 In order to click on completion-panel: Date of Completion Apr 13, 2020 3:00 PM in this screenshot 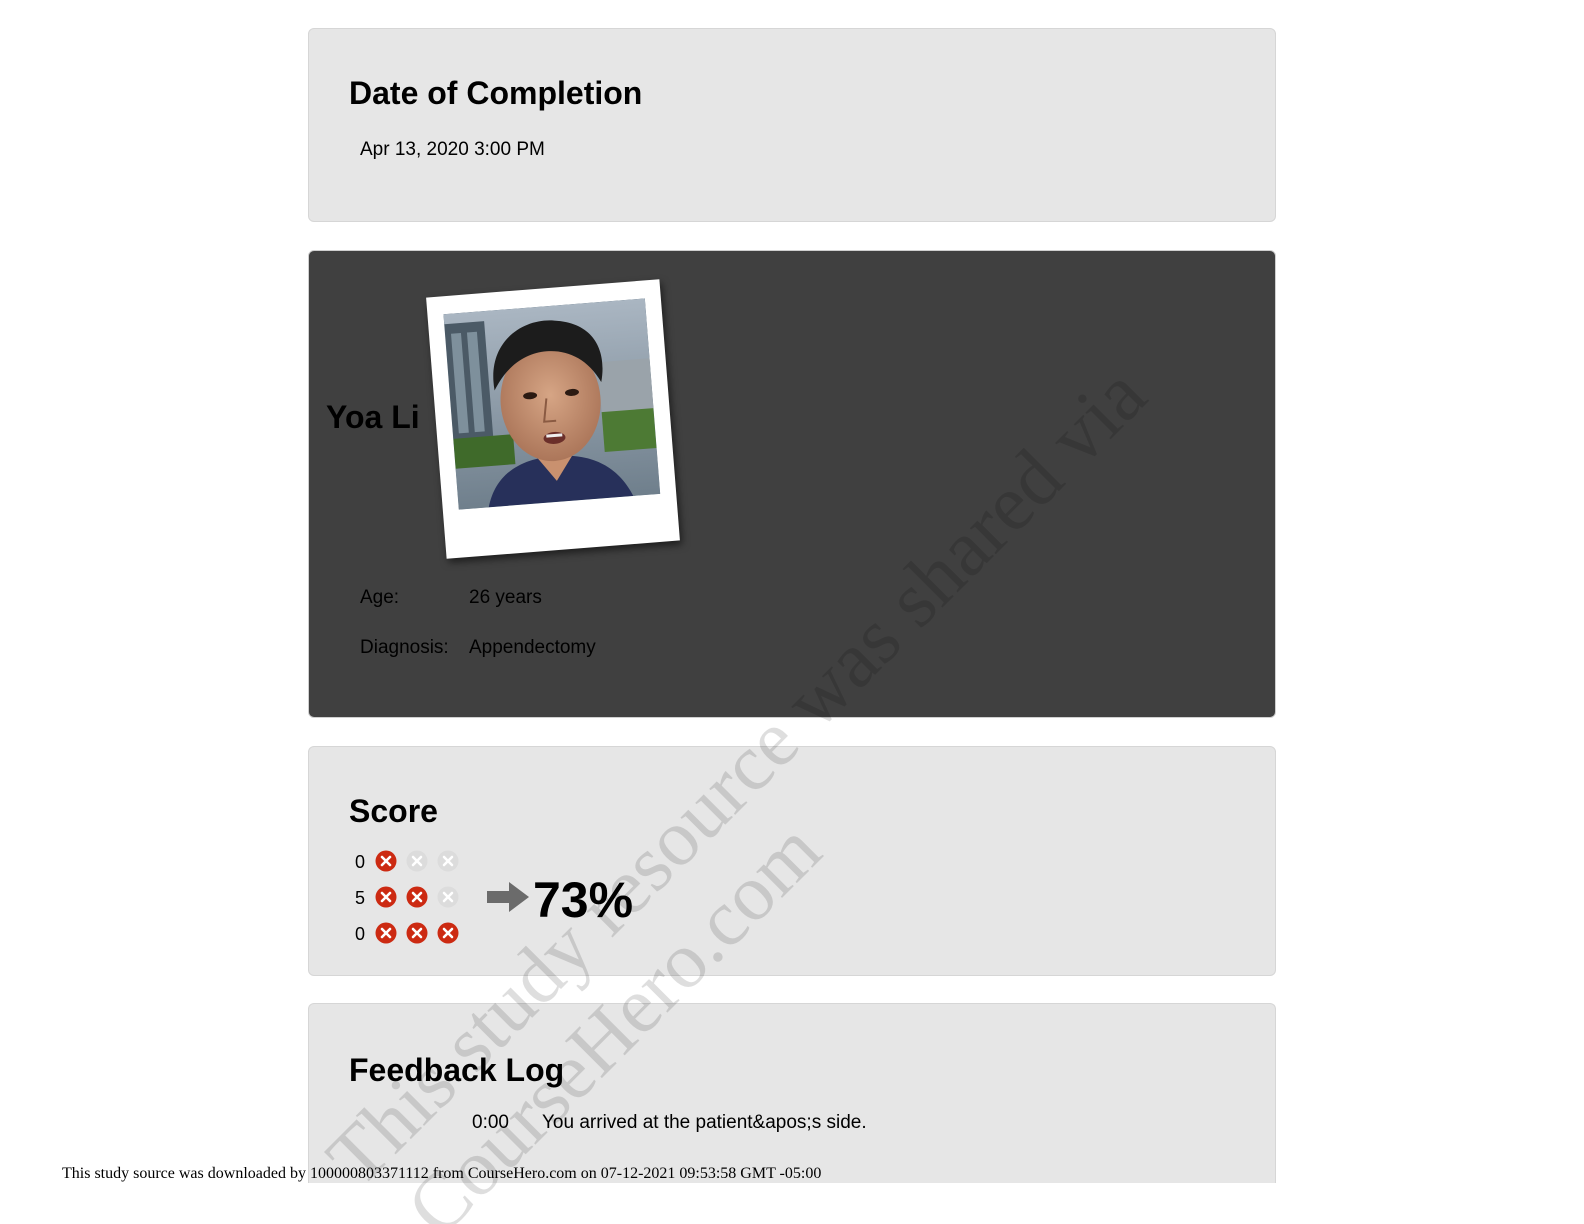, I will do `click(792, 125)`.